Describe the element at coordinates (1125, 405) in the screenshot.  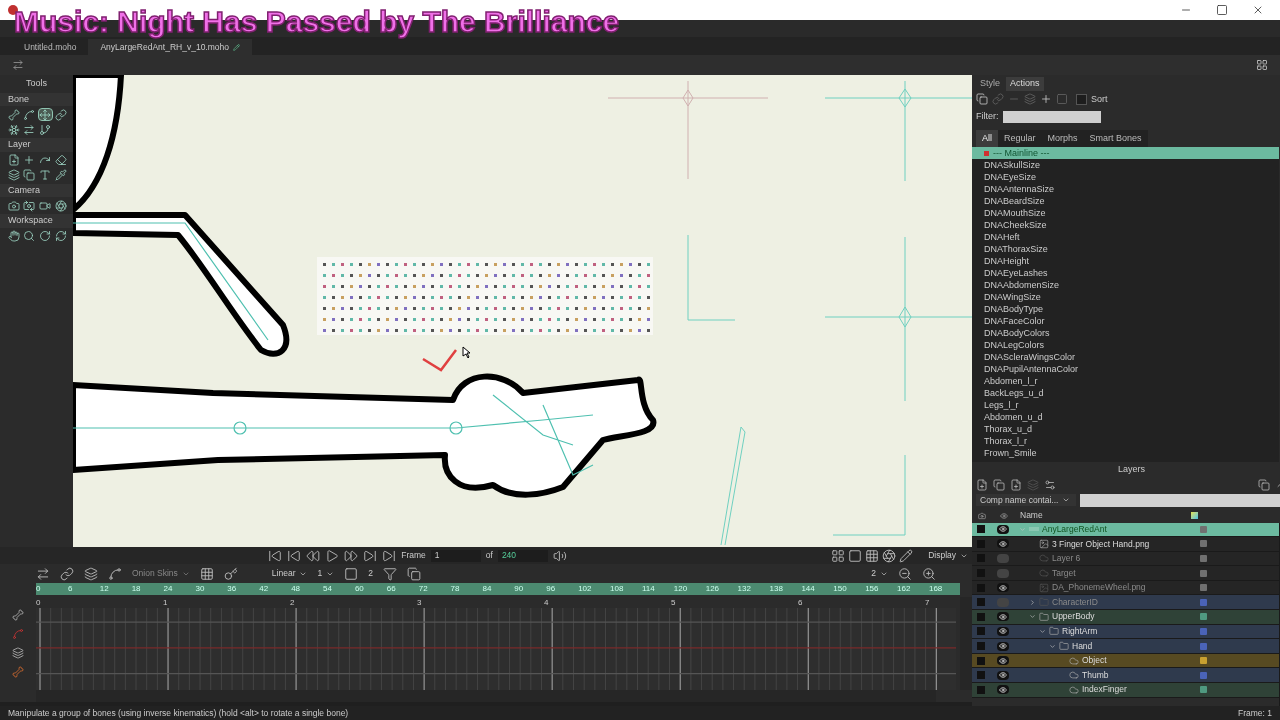
I see `action-item: Legs_l_r` at that location.